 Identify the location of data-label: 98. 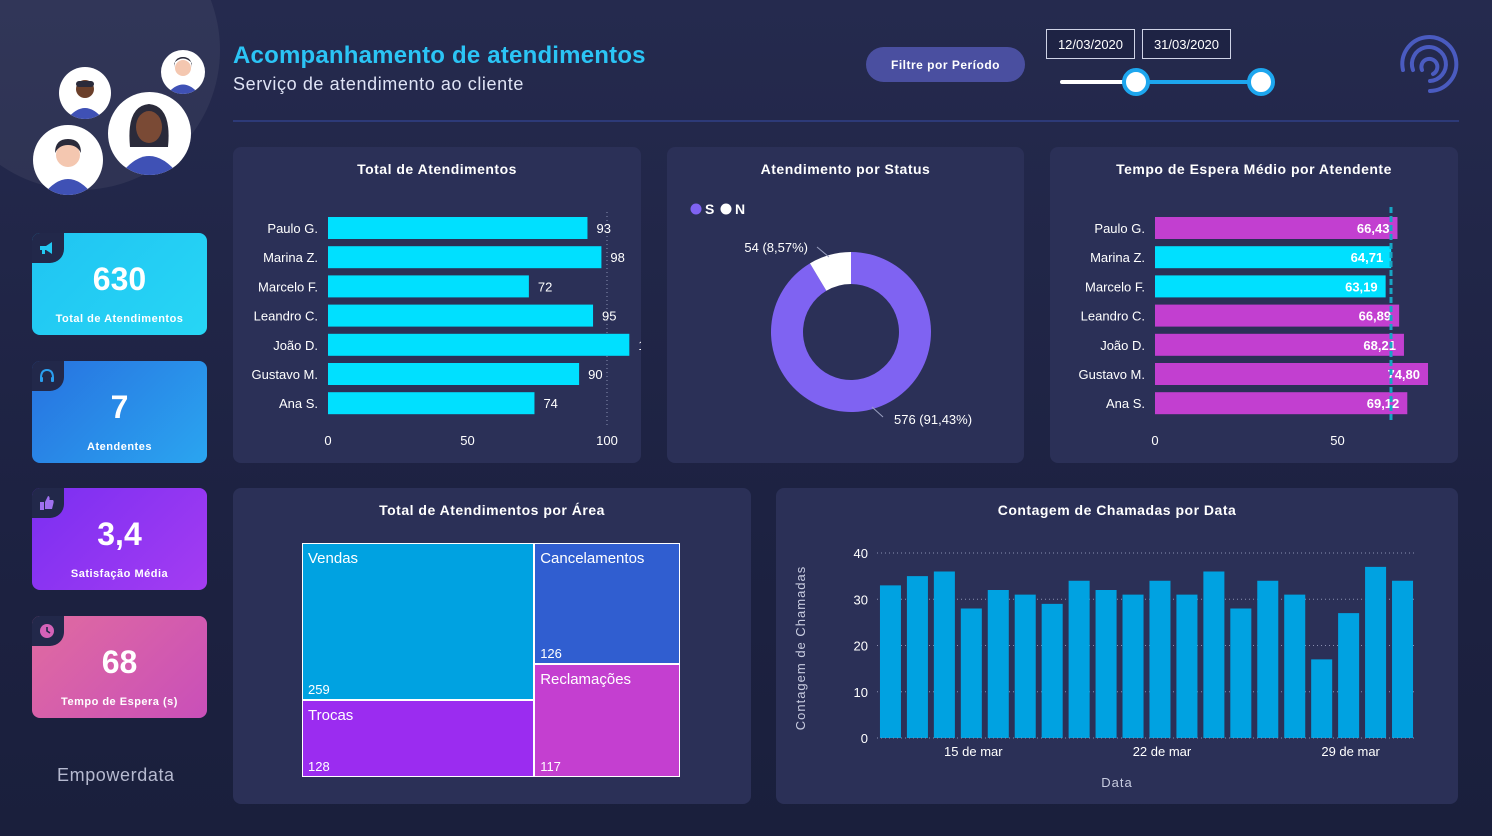
(617, 257).